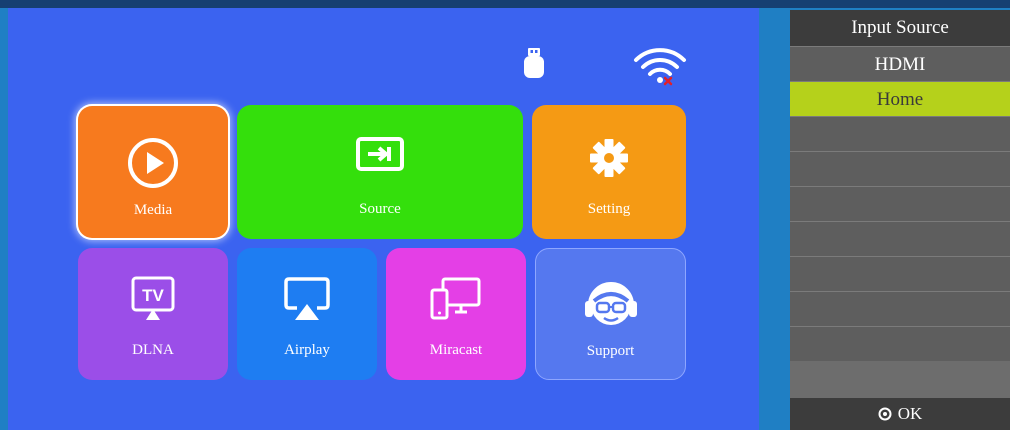 The height and width of the screenshot is (430, 1010). Describe the element at coordinates (307, 350) in the screenshot. I see `tile-airplay-label: Airplay` at that location.